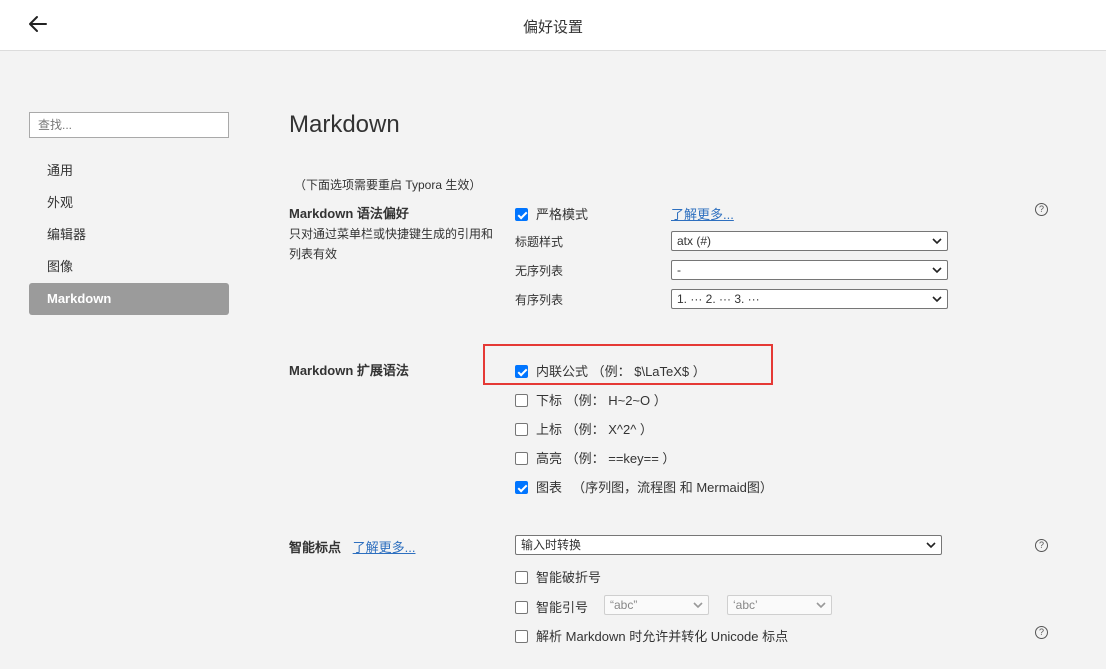  What do you see at coordinates (606, 458) in the screenshot?
I see `highlight-label: 高亮 （例： ==key== ）` at bounding box center [606, 458].